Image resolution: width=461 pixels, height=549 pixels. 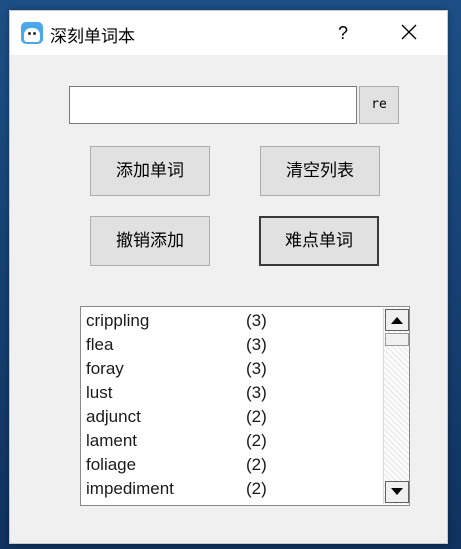 What do you see at coordinates (105, 368) in the screenshot?
I see `list-item-word: foray` at bounding box center [105, 368].